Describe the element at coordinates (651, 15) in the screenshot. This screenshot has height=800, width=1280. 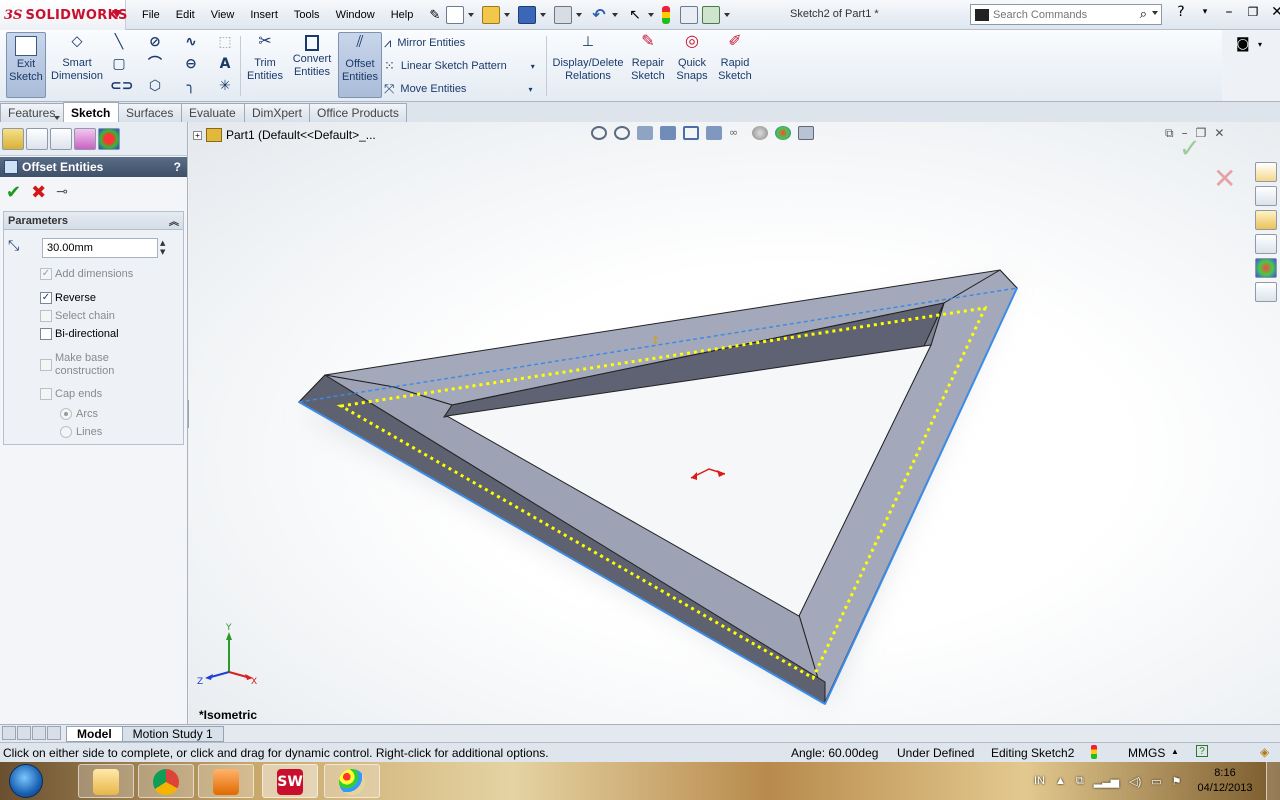
I see `select-dropdown-icon` at that location.